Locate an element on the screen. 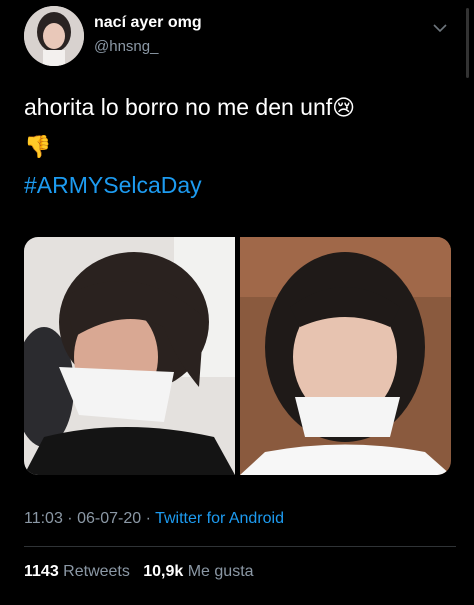 Image resolution: width=474 pixels, height=605 pixels. retweets-label: Retweets is located at coordinates (96, 571).